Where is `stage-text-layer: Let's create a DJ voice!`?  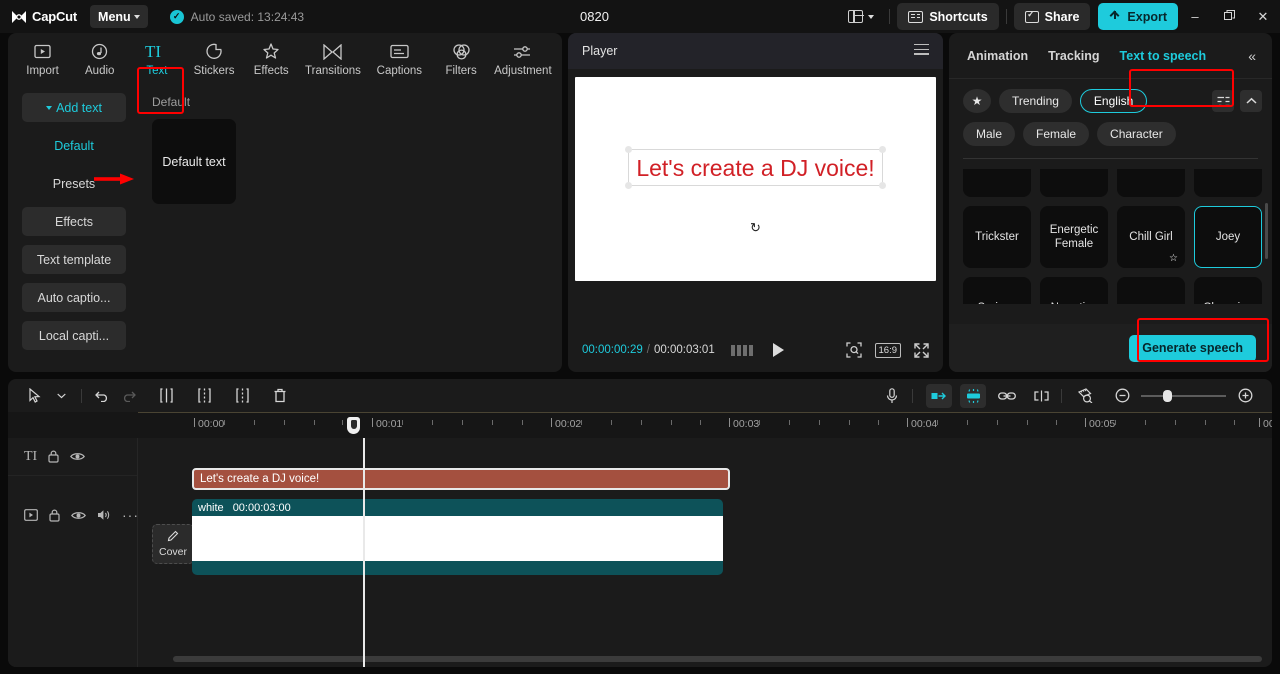 stage-text-layer: Let's create a DJ voice! is located at coordinates (755, 167).